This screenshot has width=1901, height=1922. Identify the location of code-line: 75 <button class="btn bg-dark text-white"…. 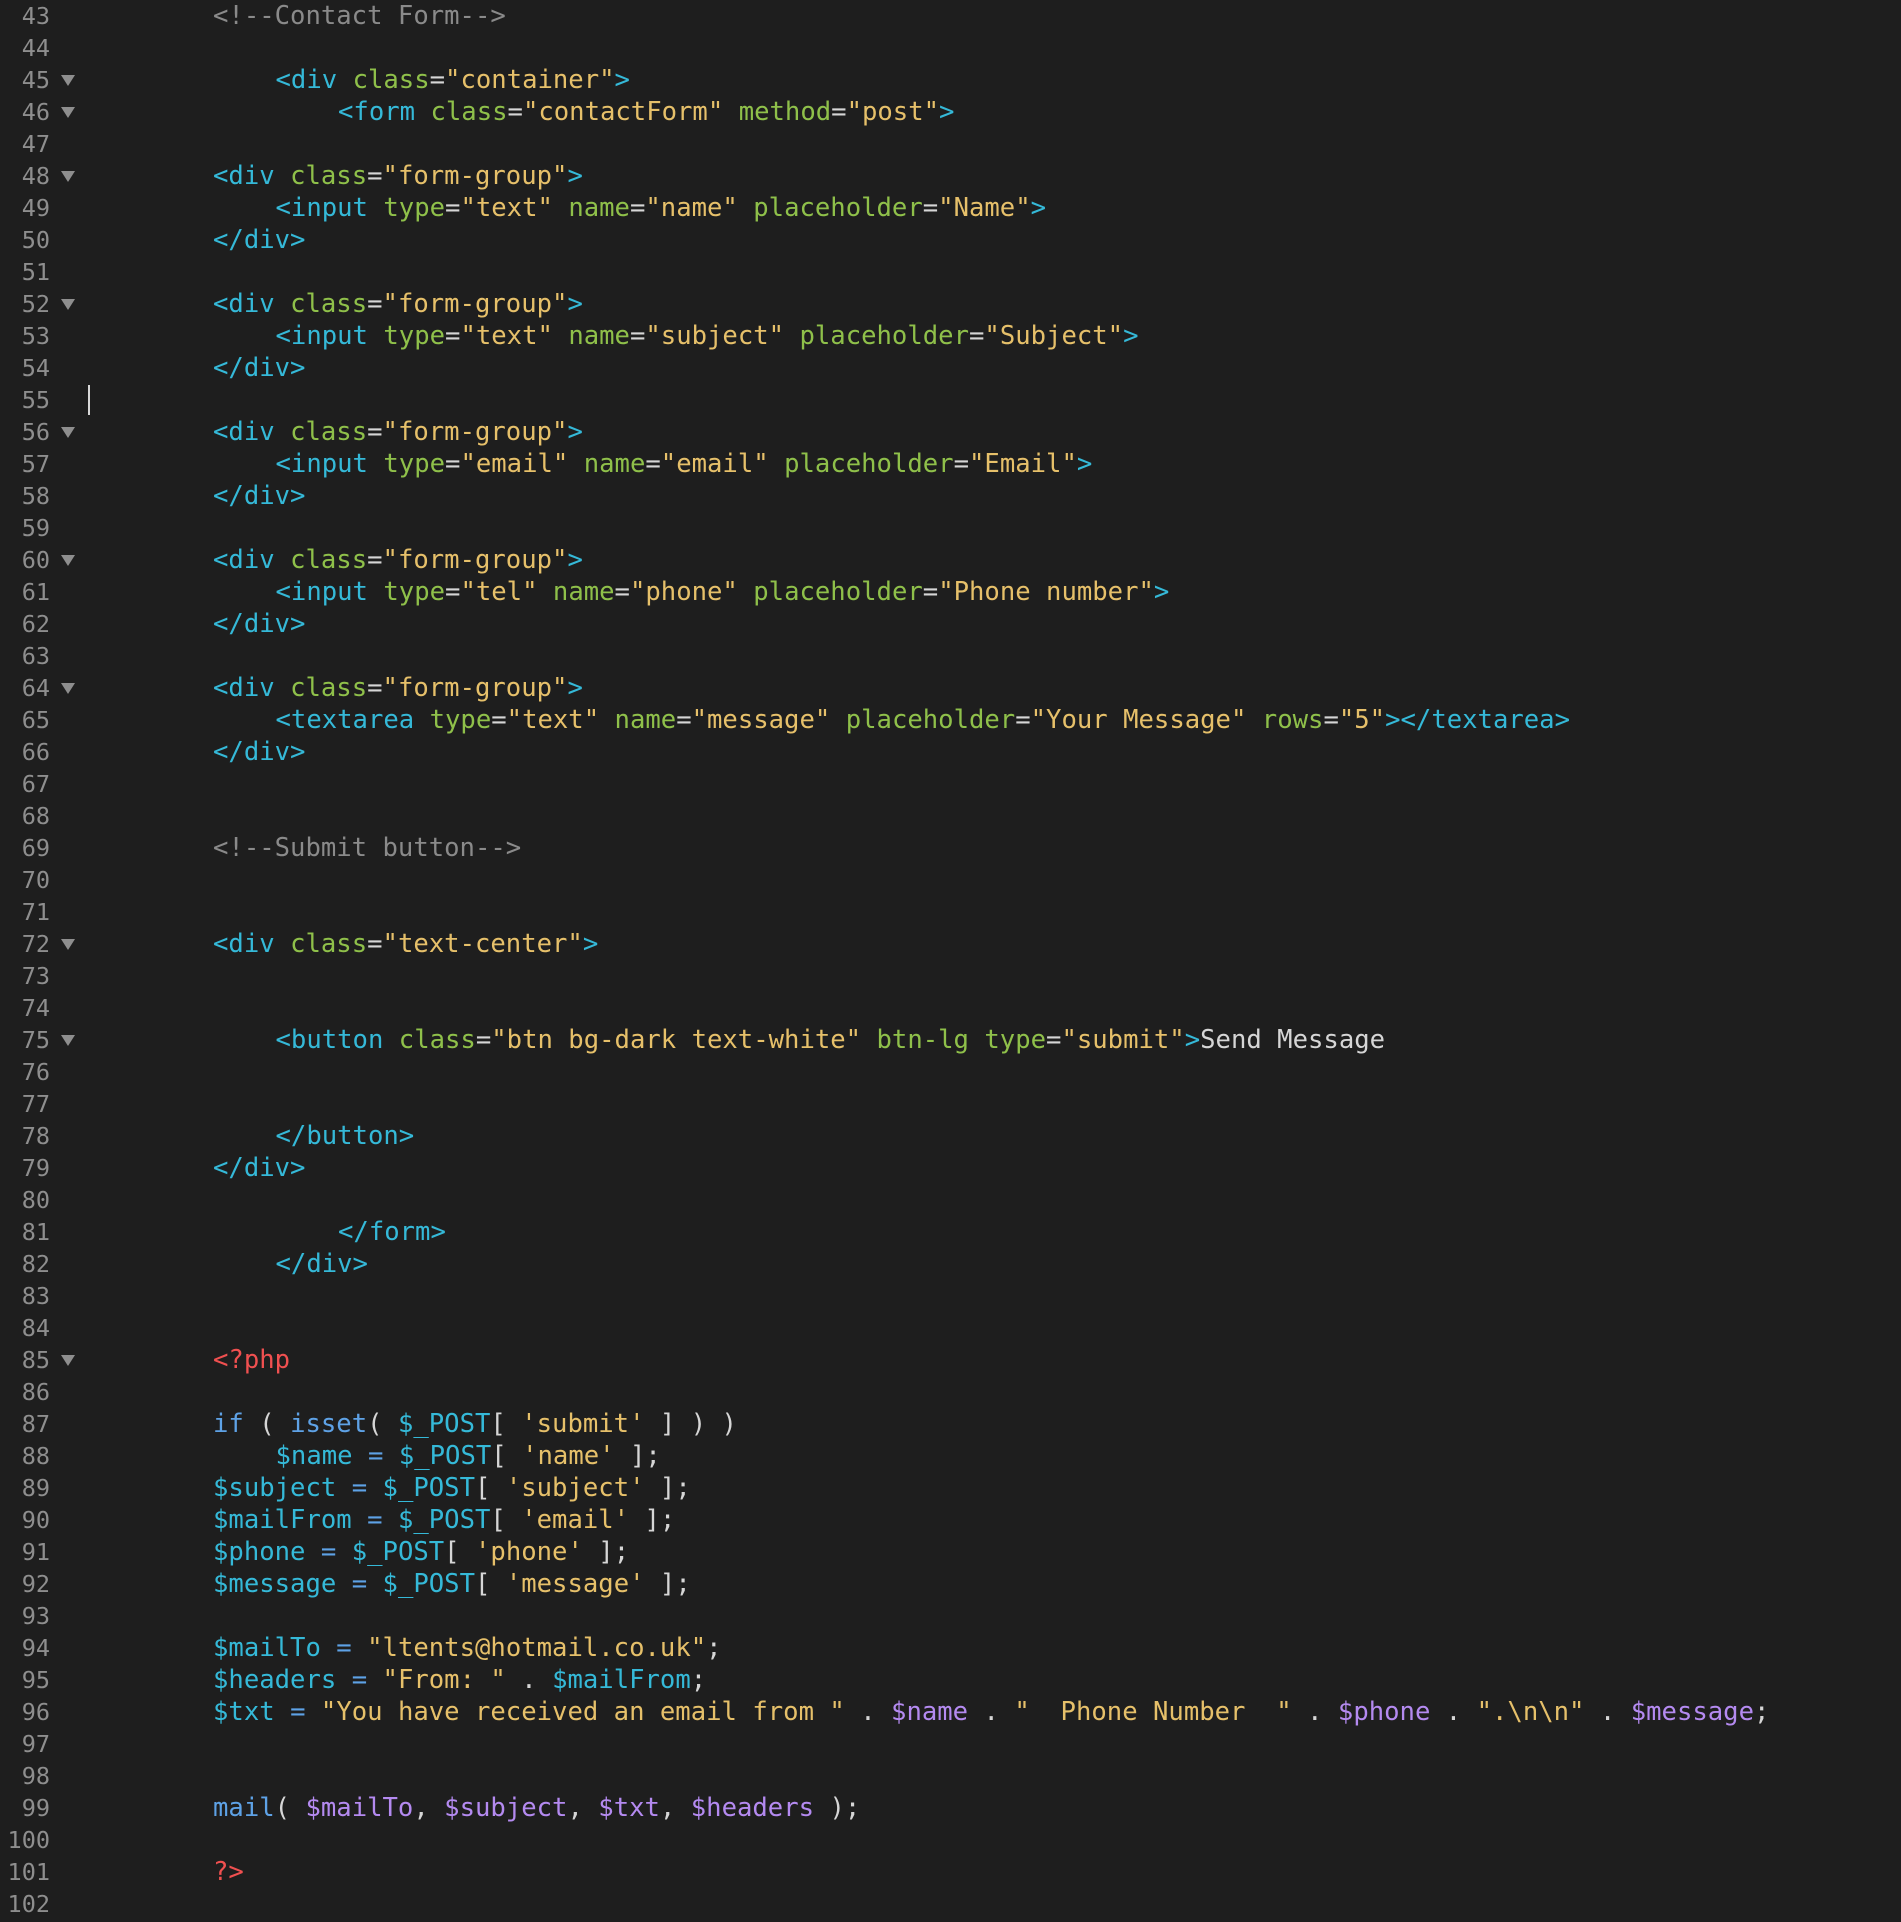
(950, 1040).